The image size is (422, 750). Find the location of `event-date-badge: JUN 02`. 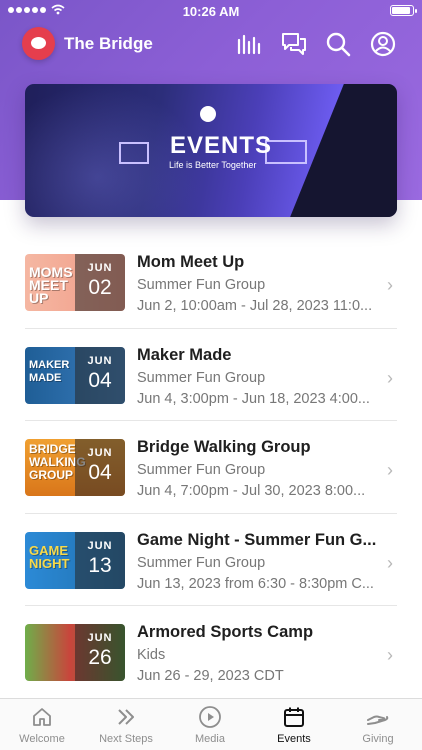

event-date-badge: JUN 02 is located at coordinates (100, 282).